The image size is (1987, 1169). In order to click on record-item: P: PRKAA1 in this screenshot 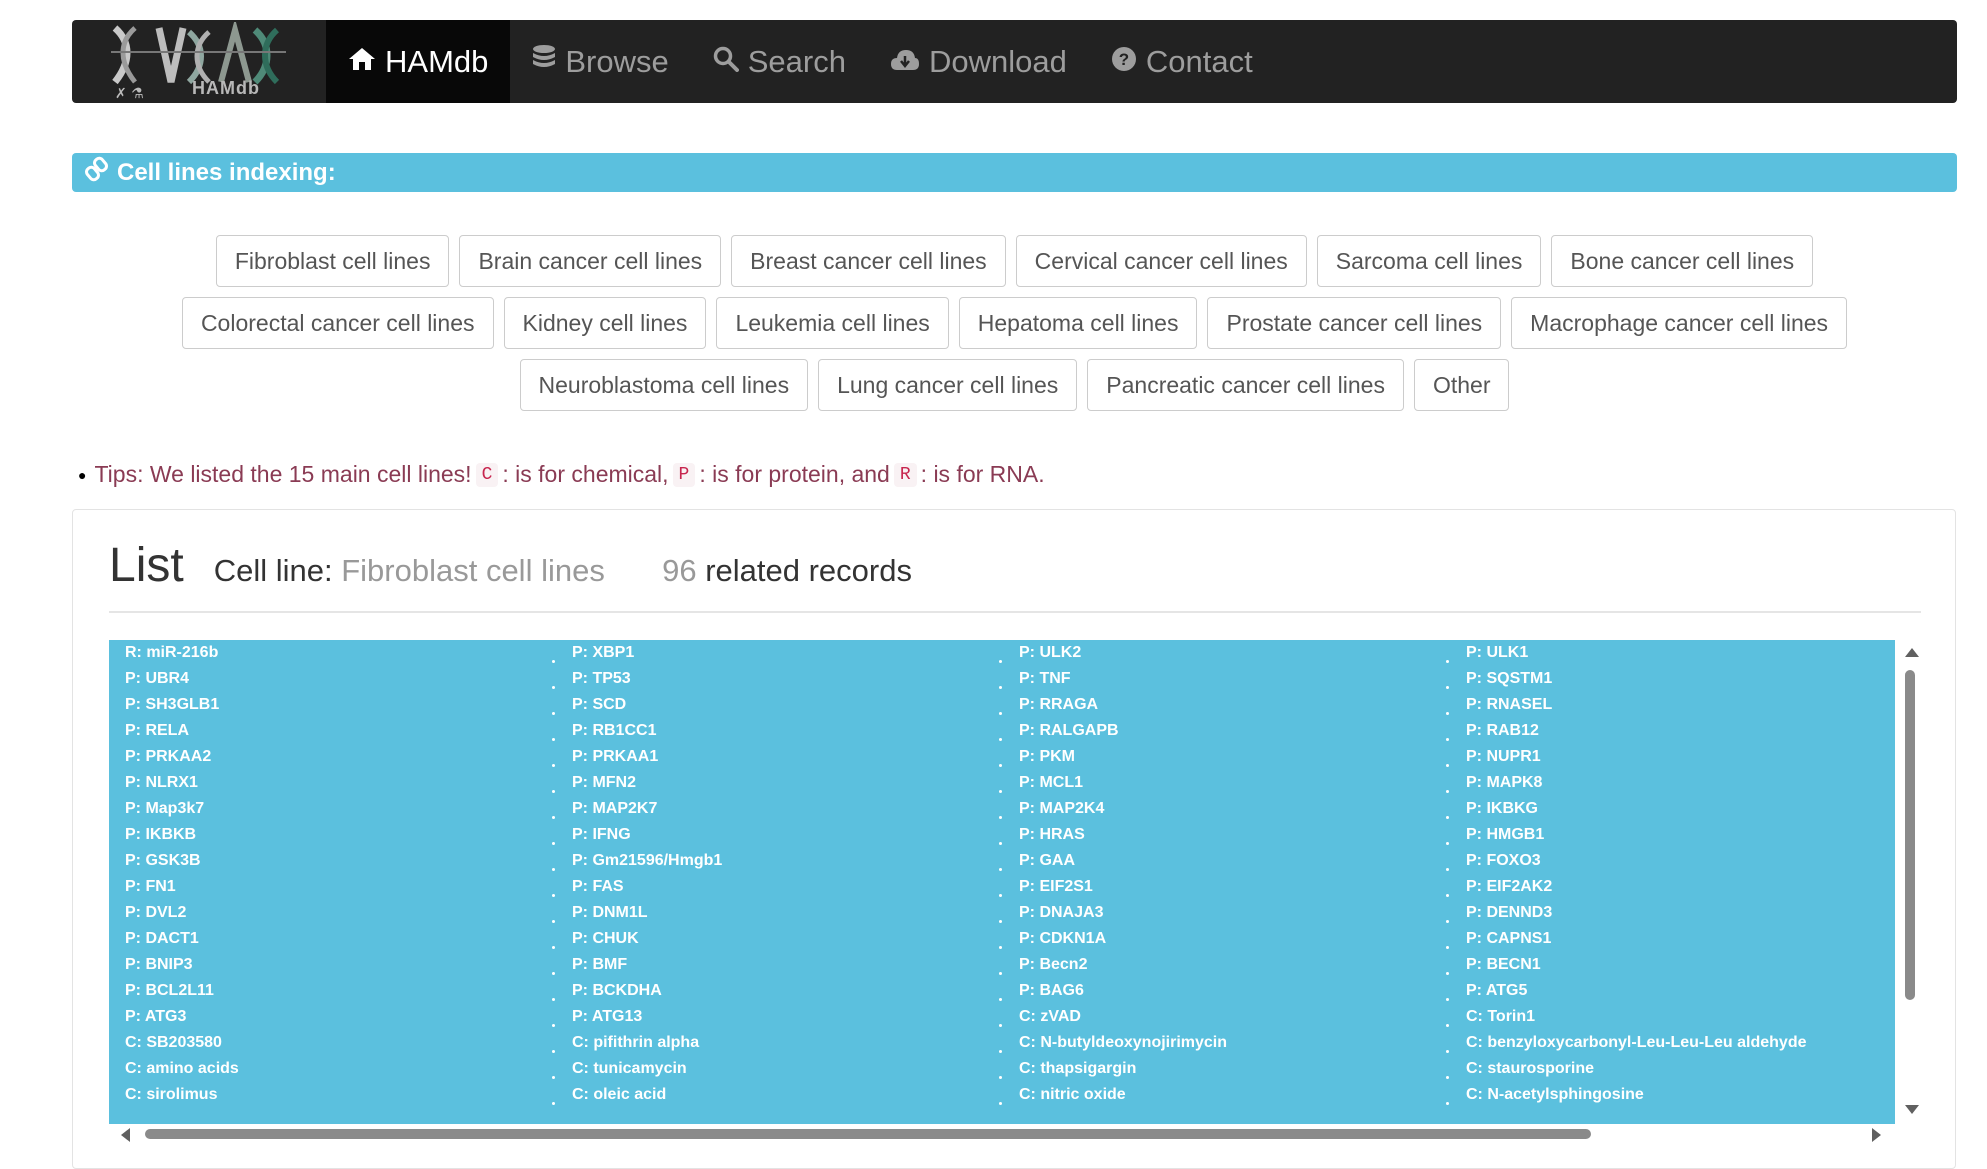, I will do `click(776, 757)`.